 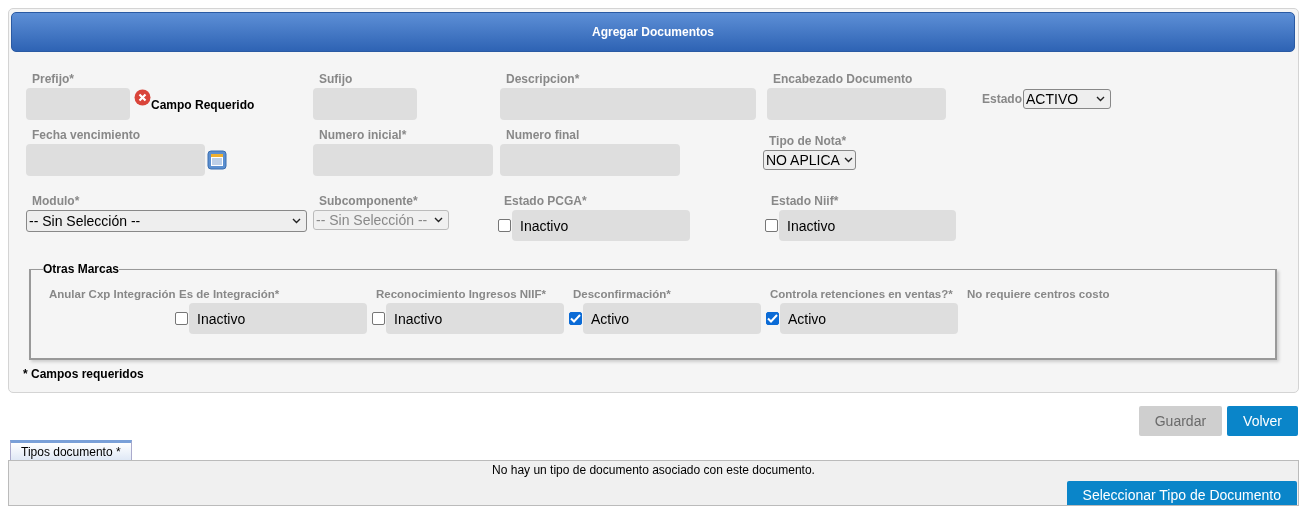 I want to click on field-label: Controla retenciones en ventas?*, so click(x=862, y=294).